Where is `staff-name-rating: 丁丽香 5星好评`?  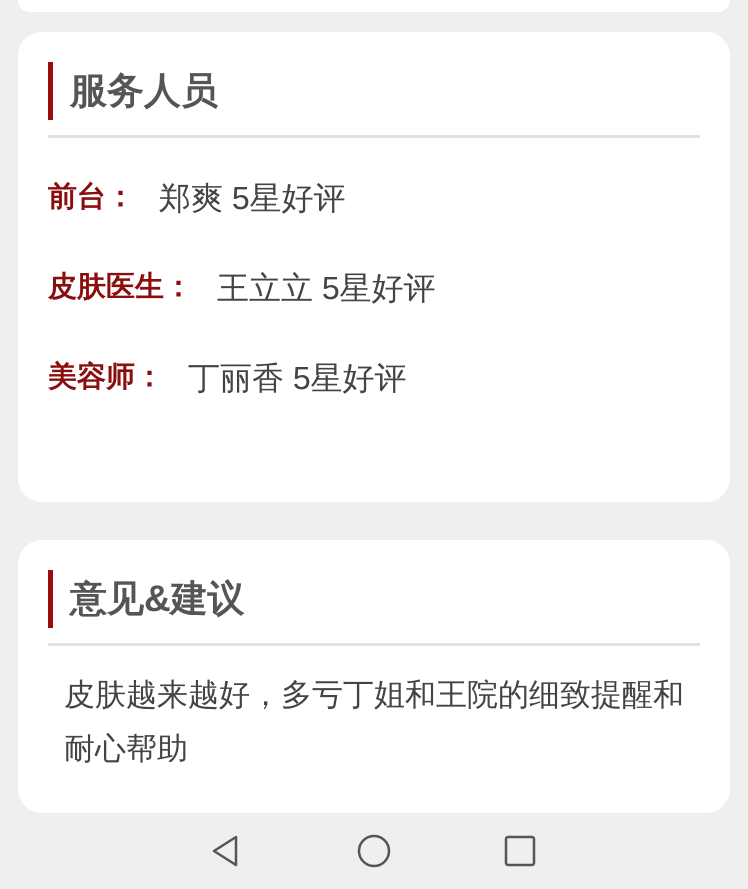 staff-name-rating: 丁丽香 5星好评 is located at coordinates (297, 378).